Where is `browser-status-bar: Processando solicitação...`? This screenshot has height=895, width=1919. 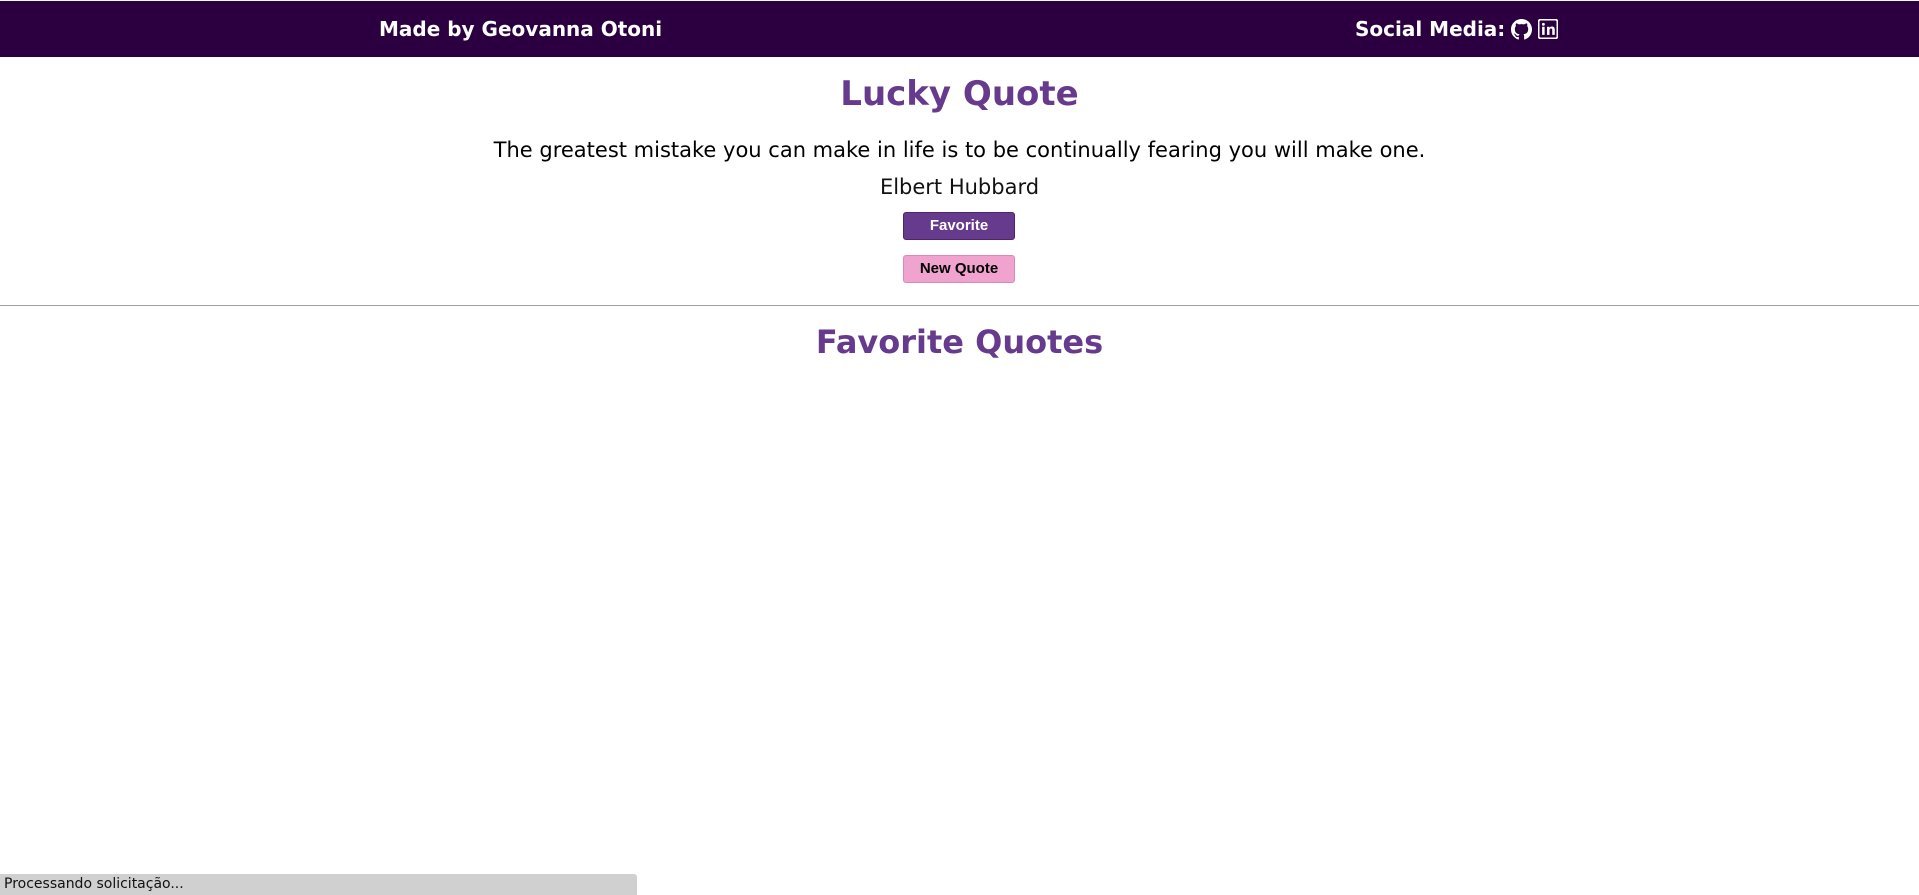 browser-status-bar: Processando solicitação... is located at coordinates (318, 884).